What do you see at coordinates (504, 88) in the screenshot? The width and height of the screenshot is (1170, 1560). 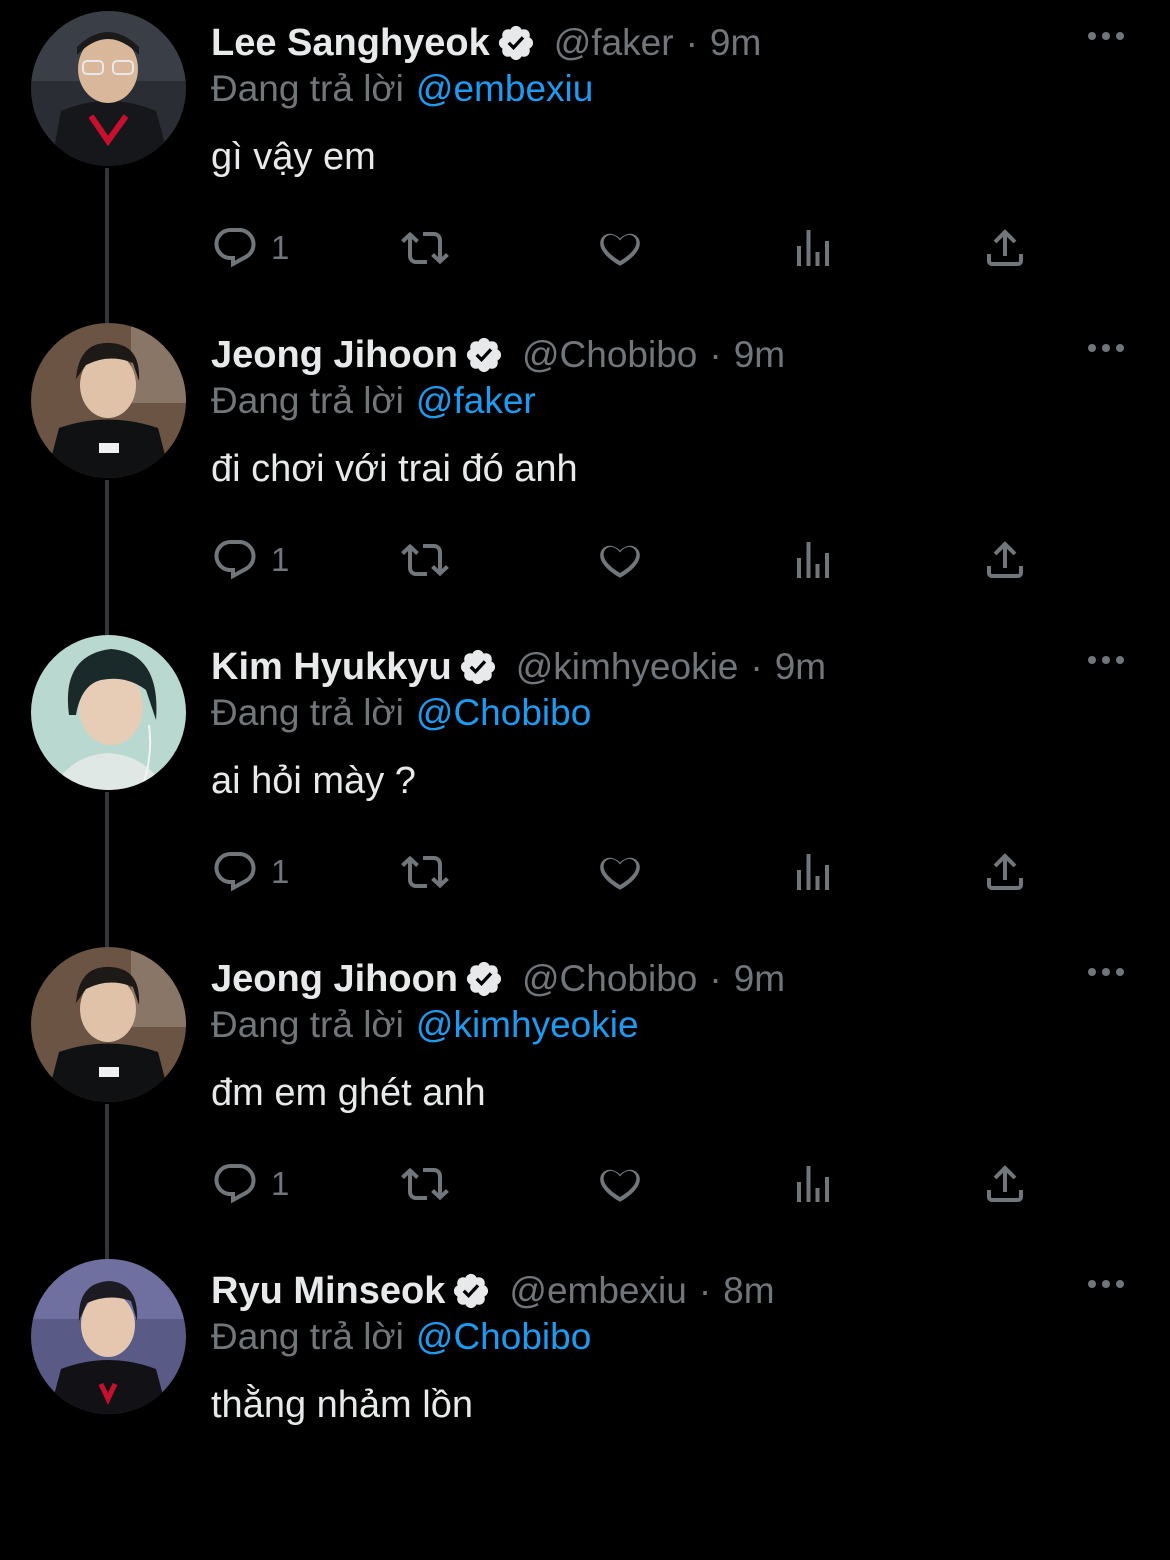 I see `replying-to-handle: @embexiu` at bounding box center [504, 88].